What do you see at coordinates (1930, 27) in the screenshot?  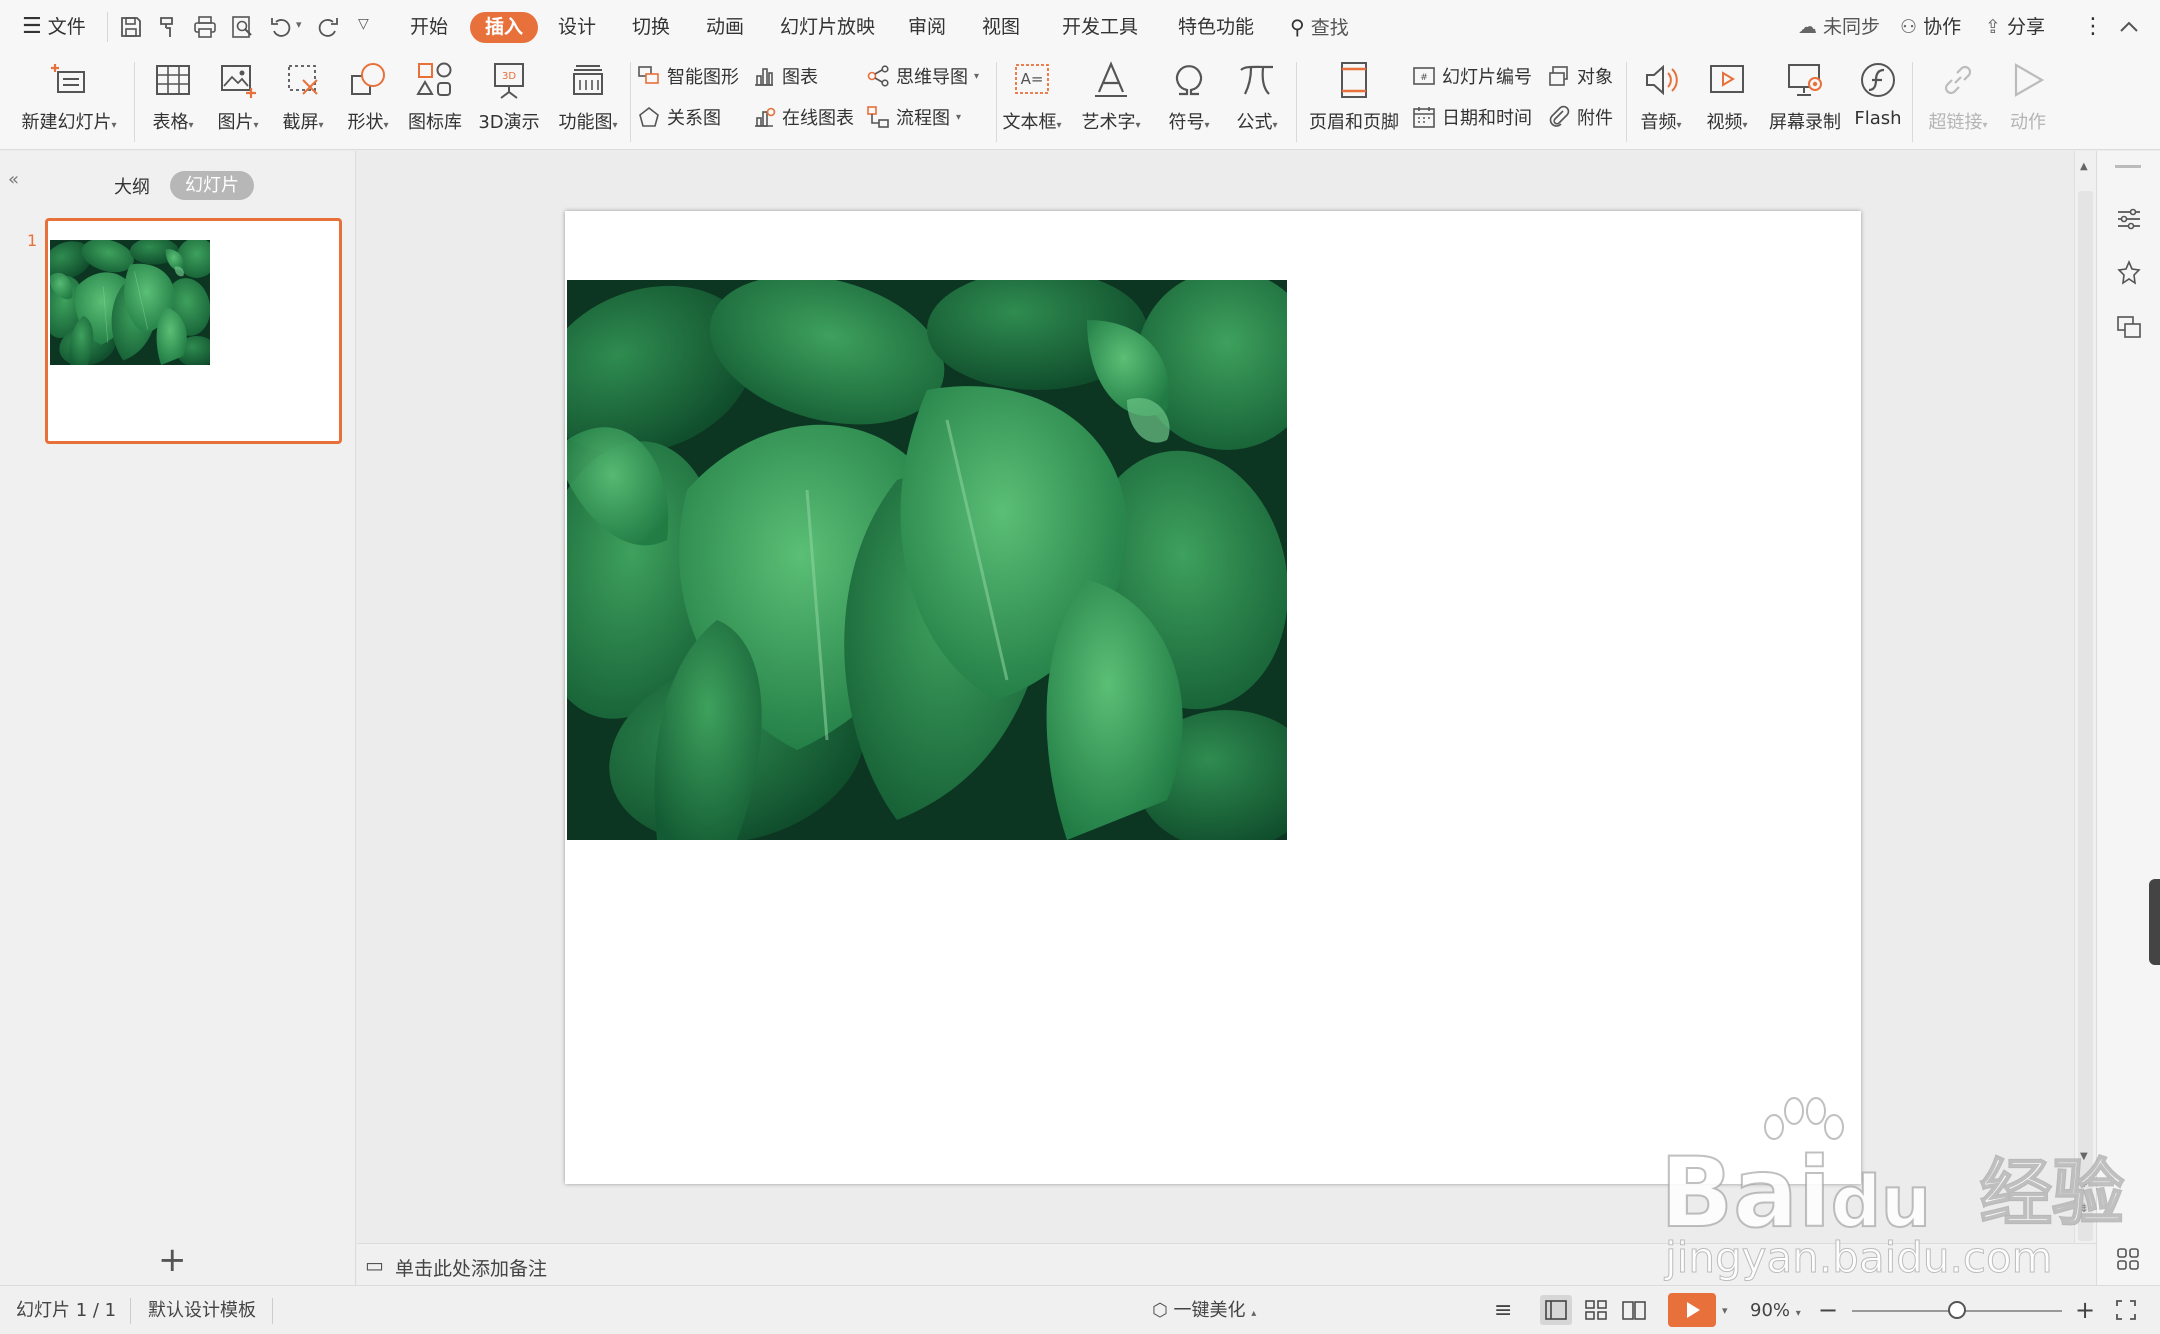 I see `collaborate-button: ⚇ 协作` at bounding box center [1930, 27].